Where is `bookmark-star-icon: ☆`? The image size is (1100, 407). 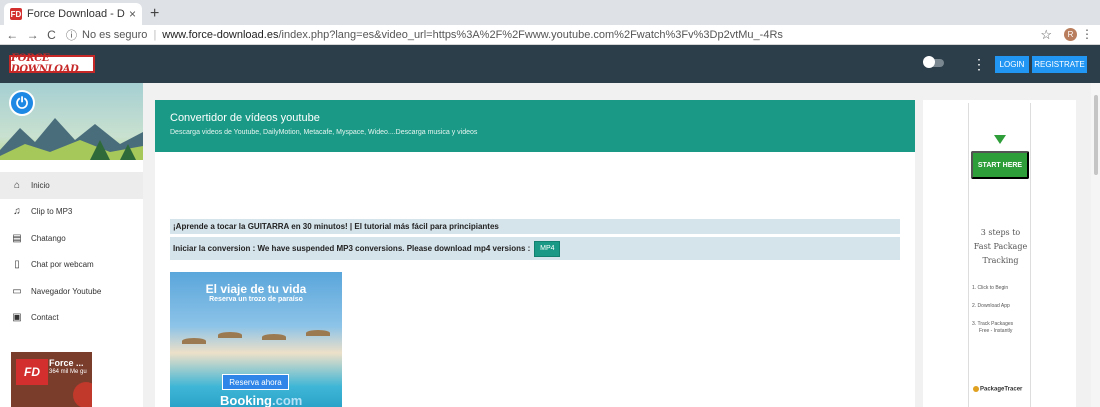 bookmark-star-icon: ☆ is located at coordinates (1046, 35).